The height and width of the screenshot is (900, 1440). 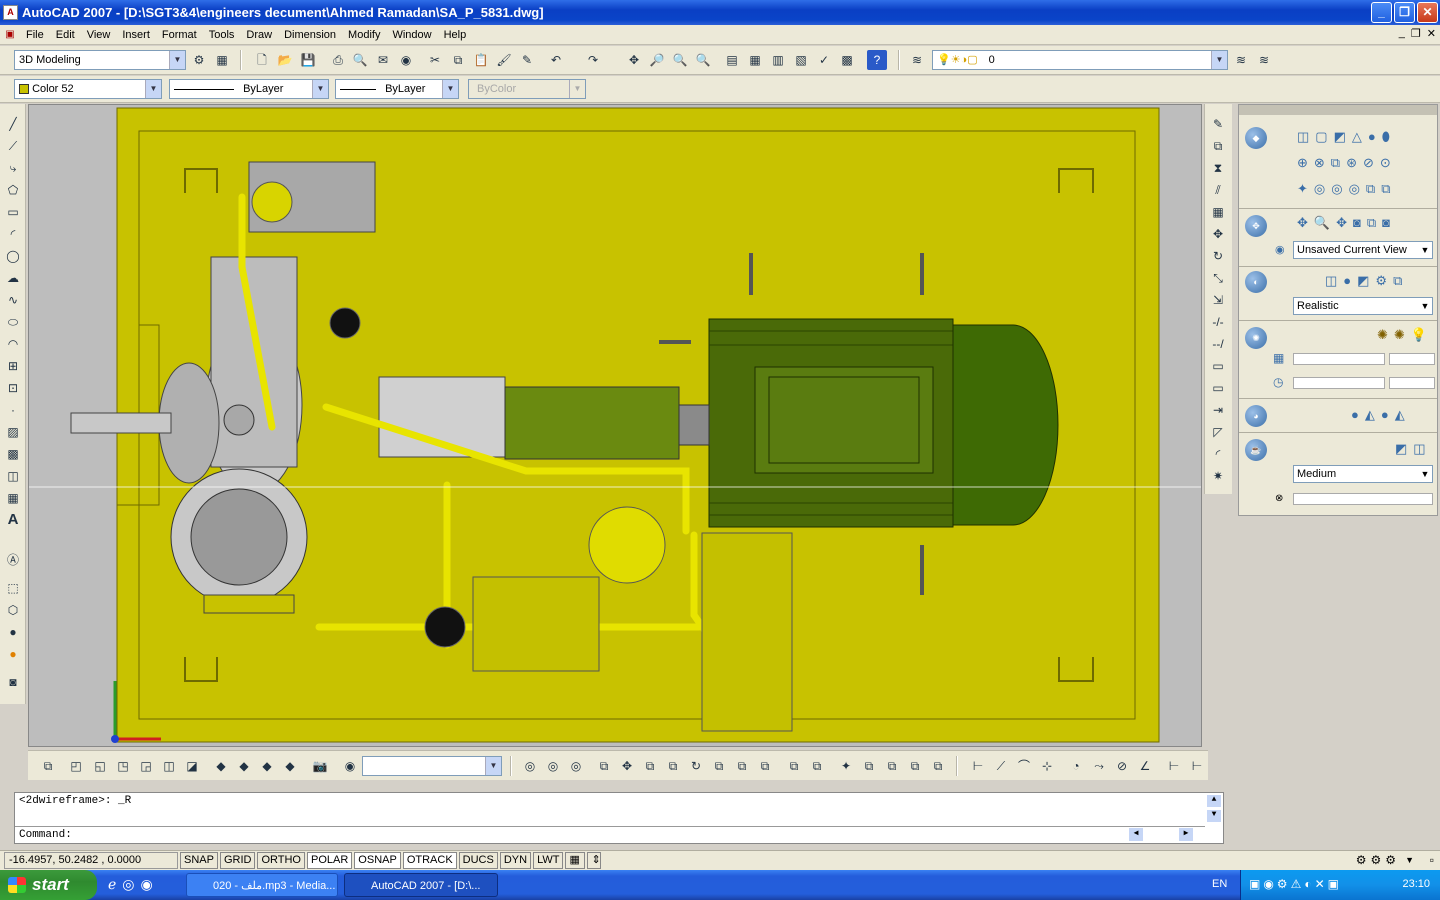 What do you see at coordinates (13, 476) in the screenshot?
I see `region-icon: ◫` at bounding box center [13, 476].